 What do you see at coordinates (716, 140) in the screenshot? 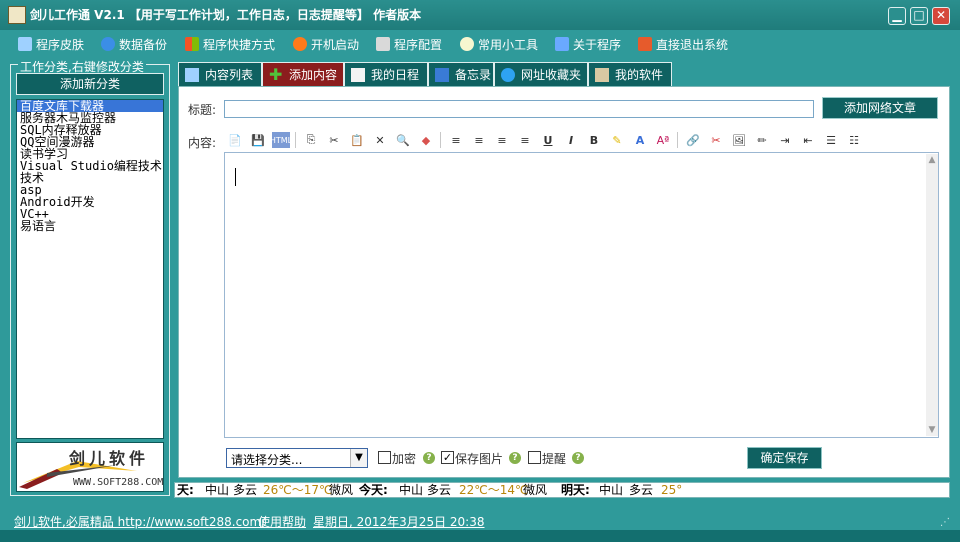
I see `unlink-icon: ✂` at bounding box center [716, 140].